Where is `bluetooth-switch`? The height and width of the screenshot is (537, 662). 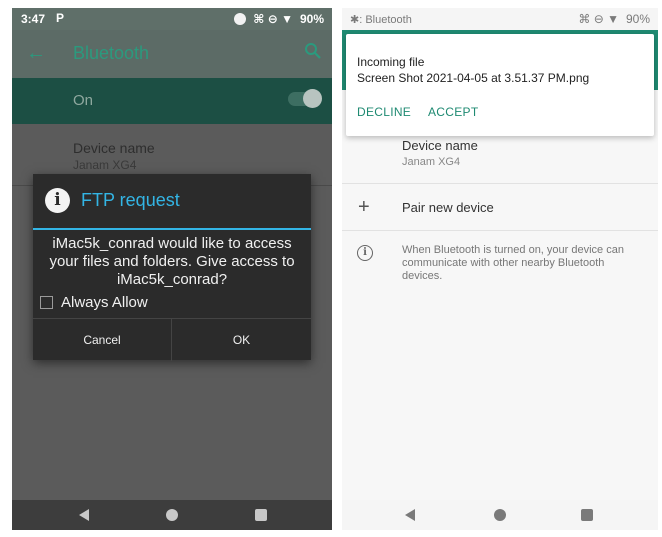 bluetooth-switch is located at coordinates (305, 98).